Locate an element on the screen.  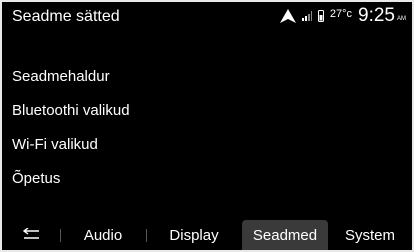
clock-am-pm: AM is located at coordinates (401, 19).